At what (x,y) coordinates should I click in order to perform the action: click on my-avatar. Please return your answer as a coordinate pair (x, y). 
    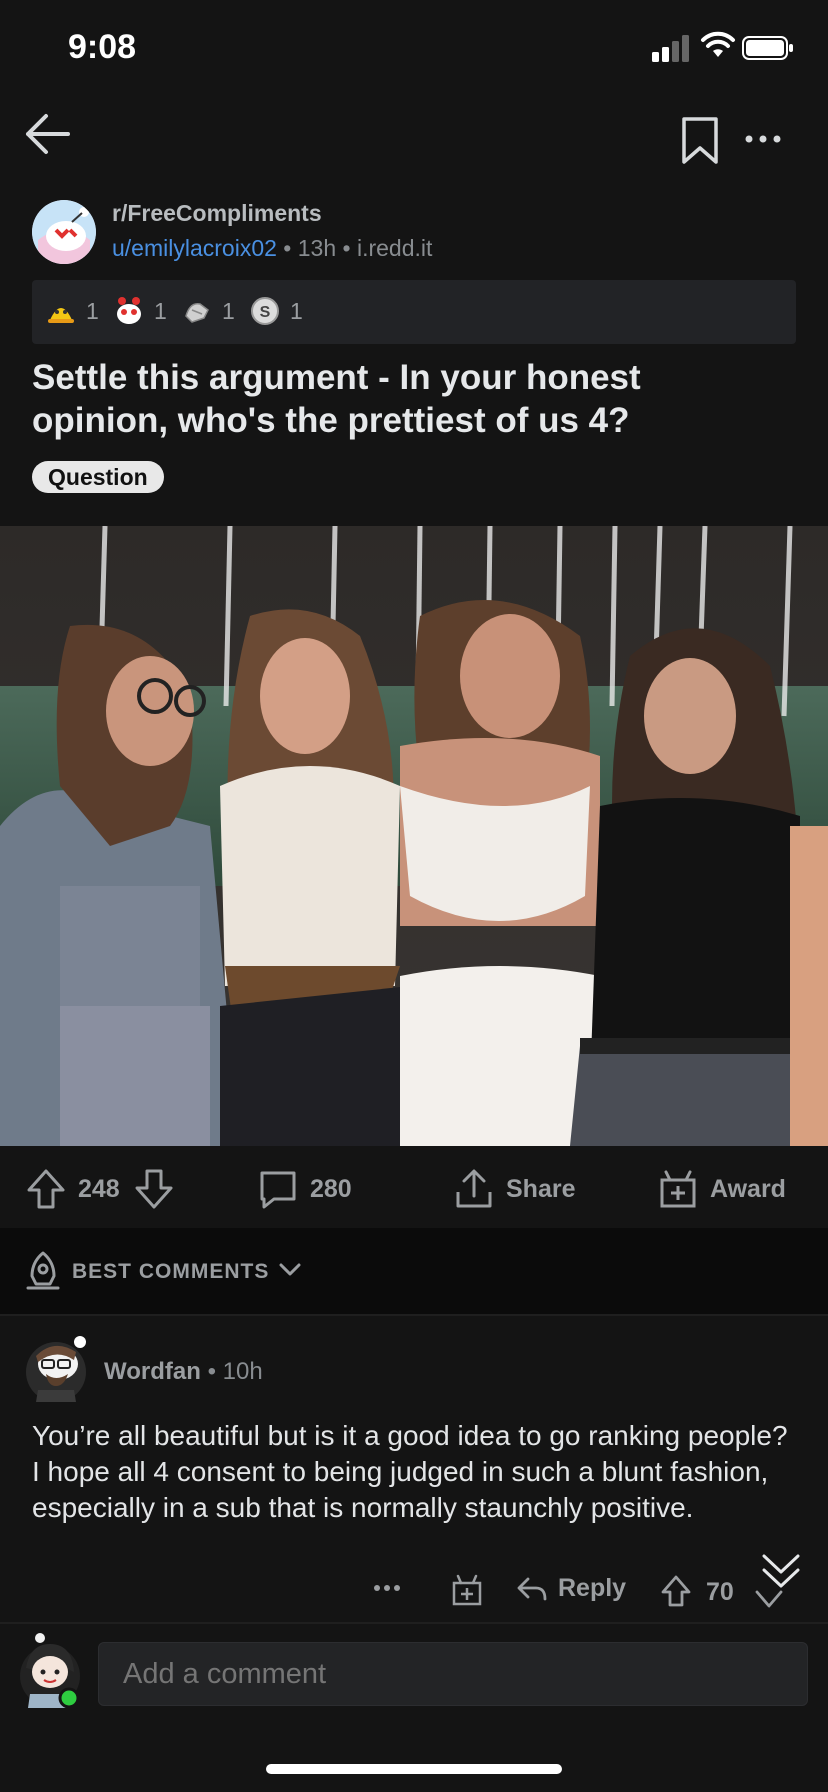
    Looking at the image, I should click on (50, 1670).